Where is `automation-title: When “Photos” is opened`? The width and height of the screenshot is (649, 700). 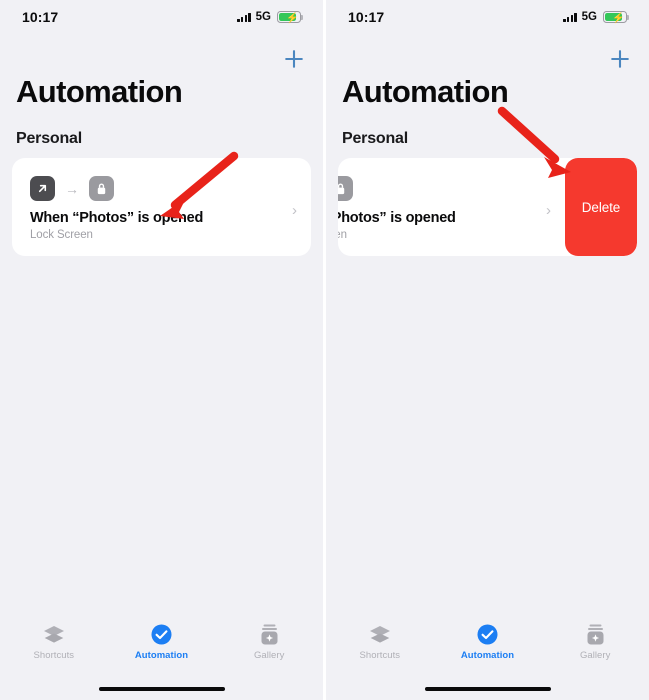 automation-title: When “Photos” is opened is located at coordinates (117, 218).